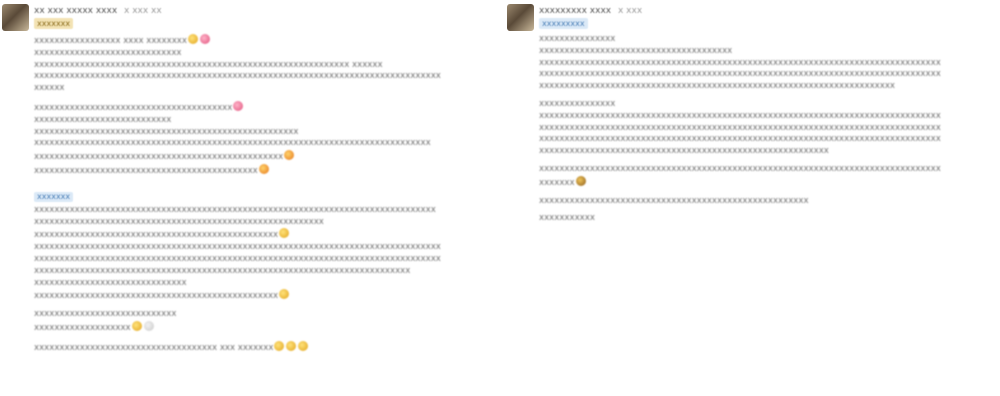 The width and height of the screenshot is (1000, 396). Describe the element at coordinates (765, 219) in the screenshot. I see `paragraph: xxxxxxxxxxx` at that location.